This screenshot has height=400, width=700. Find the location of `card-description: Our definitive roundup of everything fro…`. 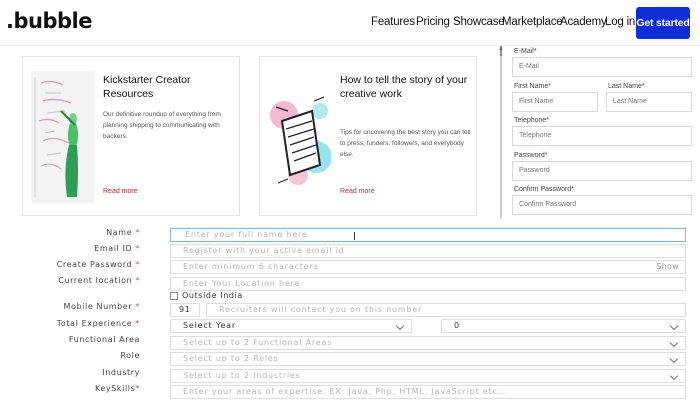

card-description: Our definitive roundup of everything fro… is located at coordinates (162, 125).